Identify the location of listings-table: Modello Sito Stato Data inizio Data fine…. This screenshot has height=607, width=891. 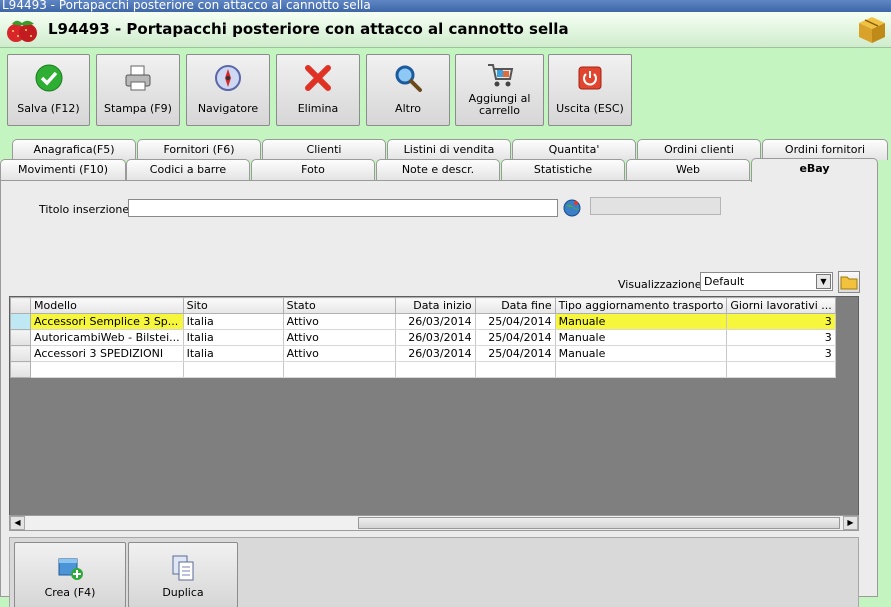
(423, 337).